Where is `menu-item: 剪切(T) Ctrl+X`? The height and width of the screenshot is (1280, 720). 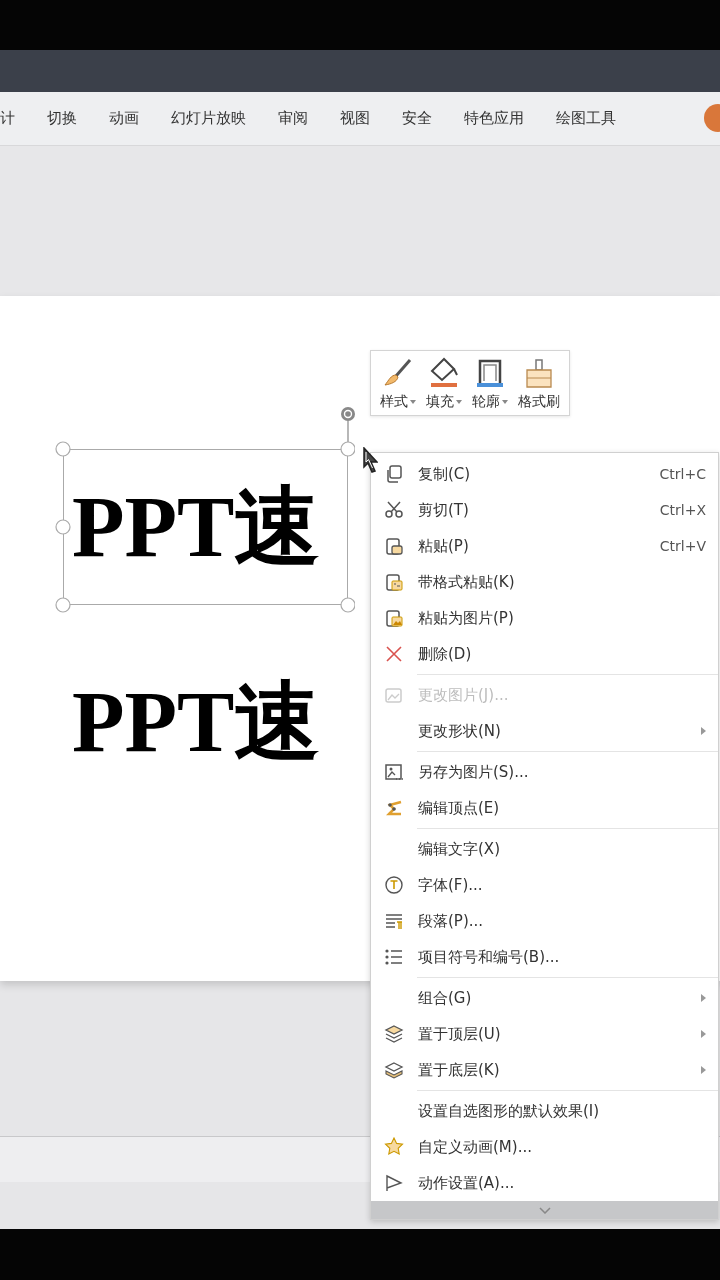
menu-item: 剪切(T) Ctrl+X is located at coordinates (544, 510).